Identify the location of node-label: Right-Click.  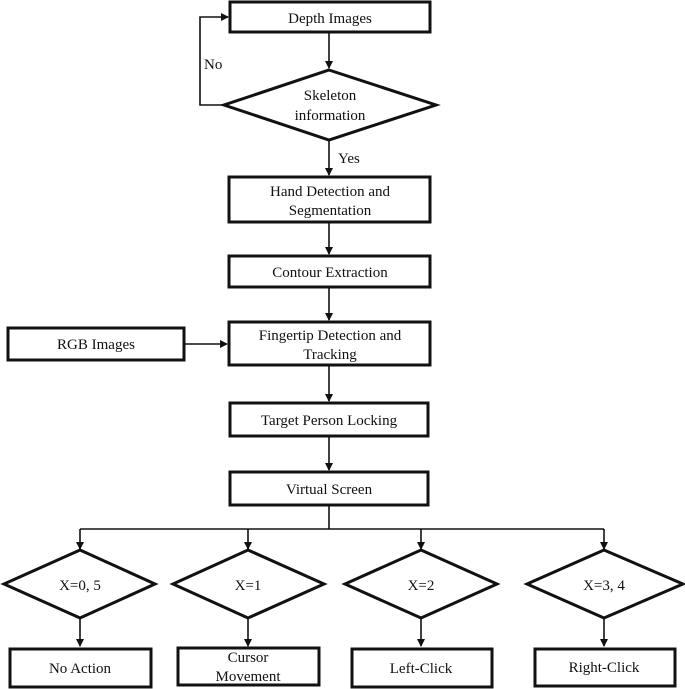
(604, 668).